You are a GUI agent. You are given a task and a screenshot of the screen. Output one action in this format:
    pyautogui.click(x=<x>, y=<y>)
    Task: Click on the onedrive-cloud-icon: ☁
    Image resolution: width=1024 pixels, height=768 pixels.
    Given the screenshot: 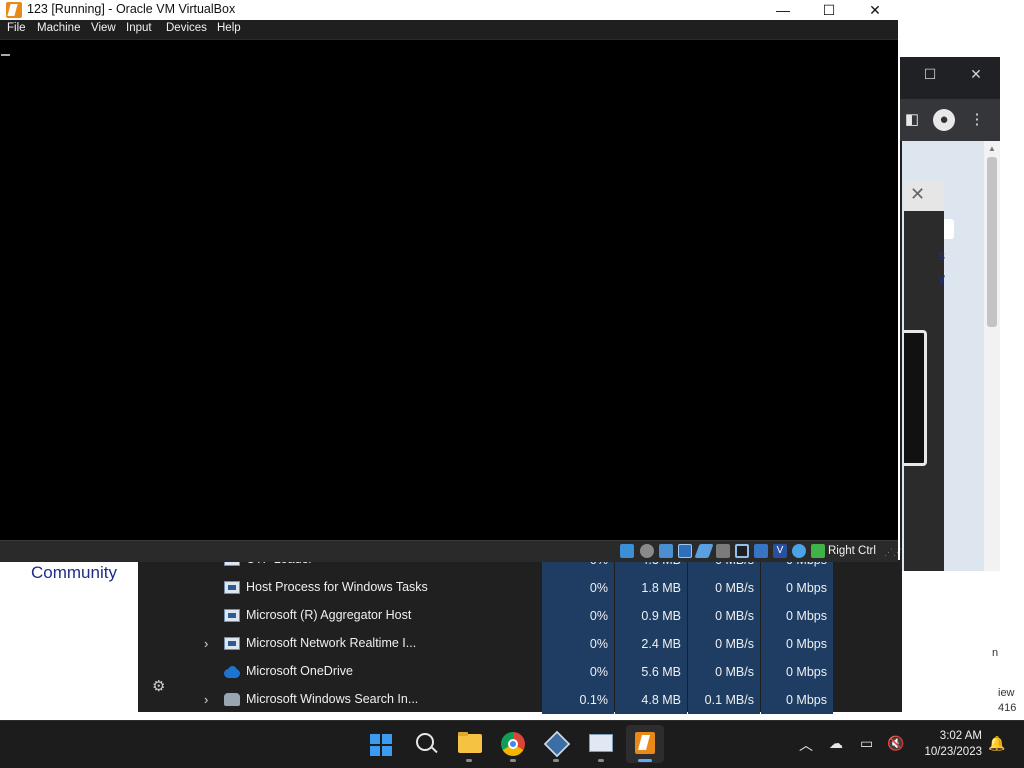 What is the action you would take?
    pyautogui.click(x=836, y=743)
    